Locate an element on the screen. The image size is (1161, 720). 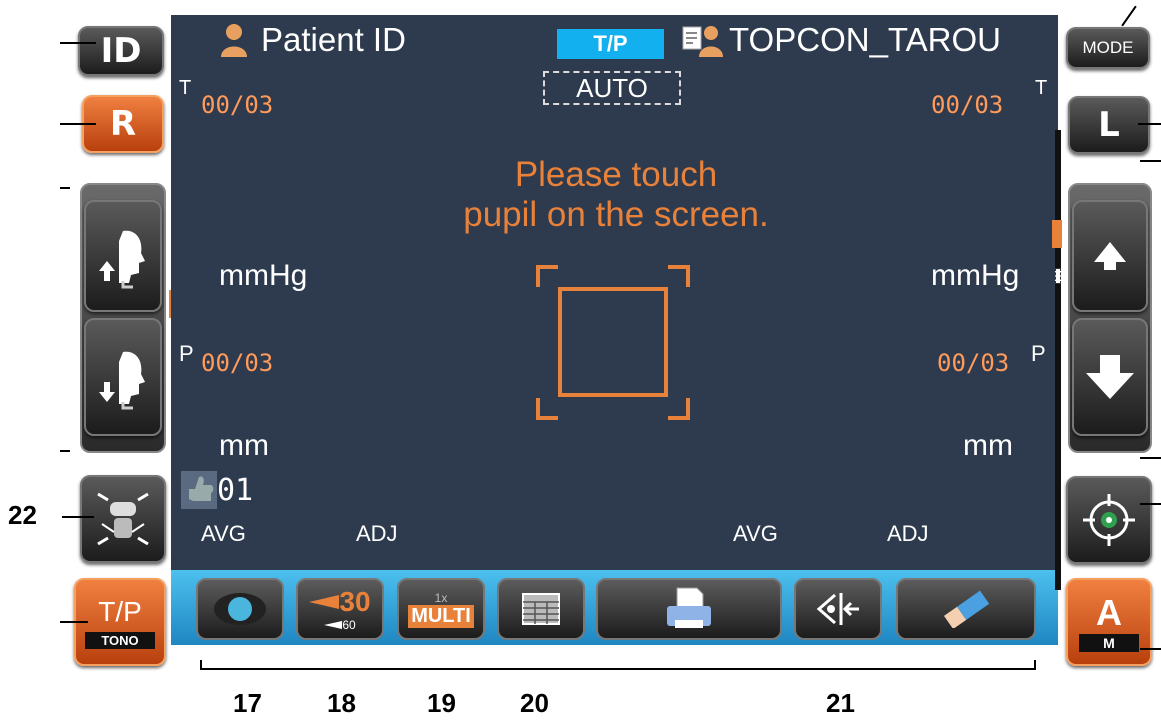
callout-21: 21 is located at coordinates (840, 703).